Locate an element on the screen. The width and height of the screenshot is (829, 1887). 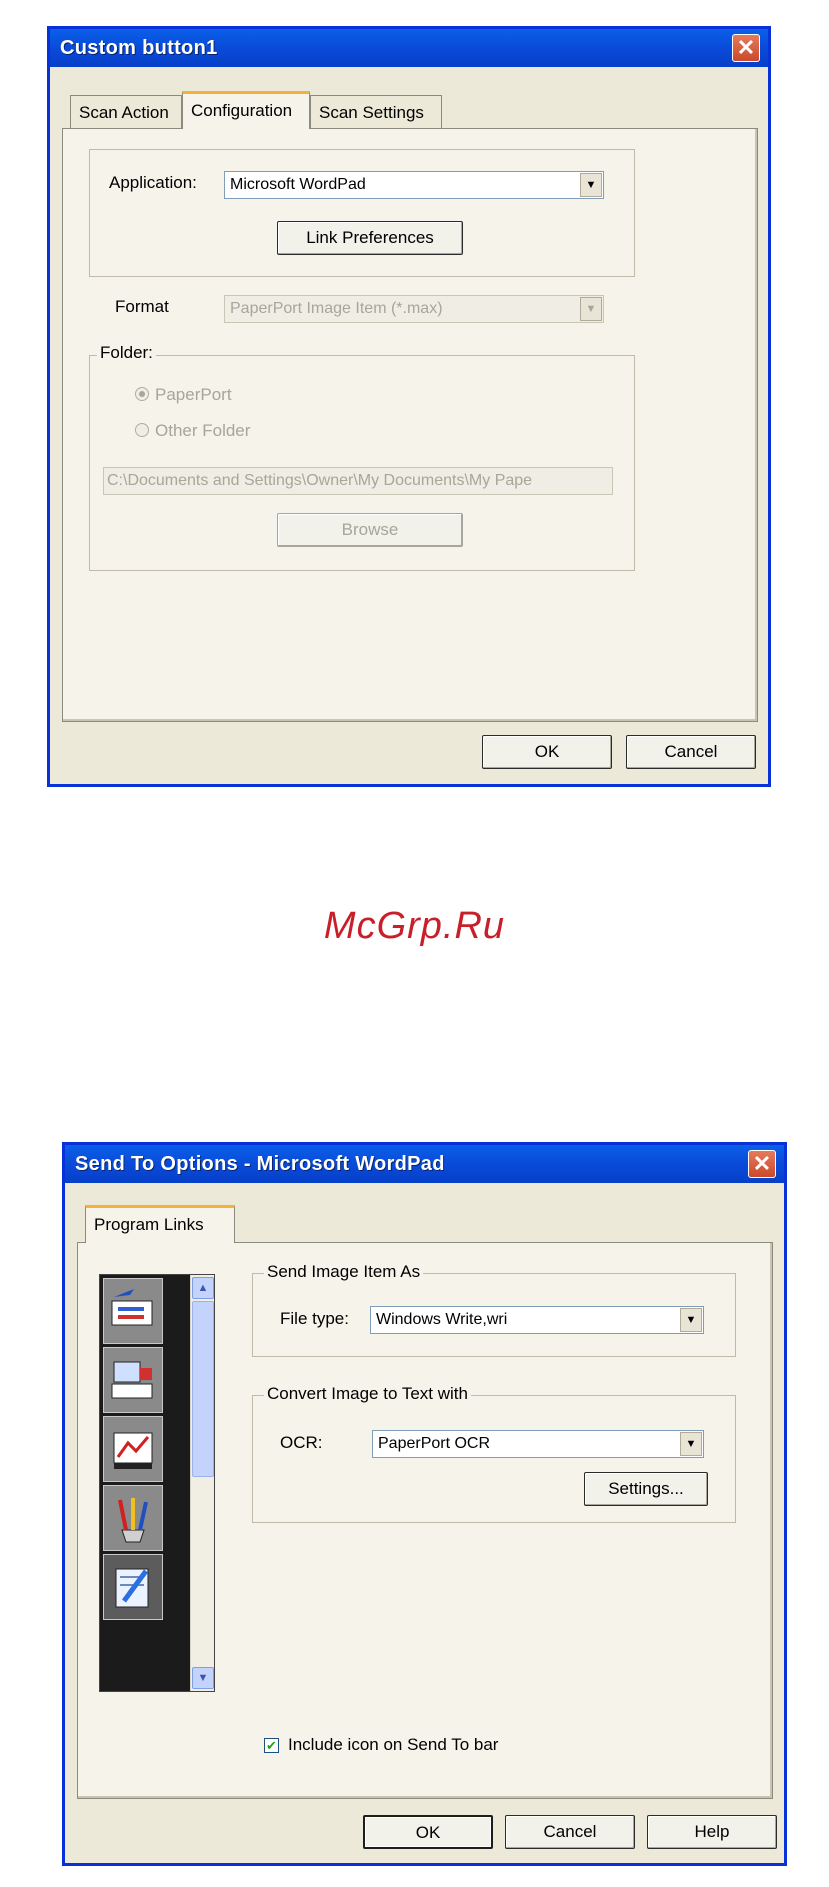
send-image-legend: Send Image Item As is located at coordinates (344, 1272).